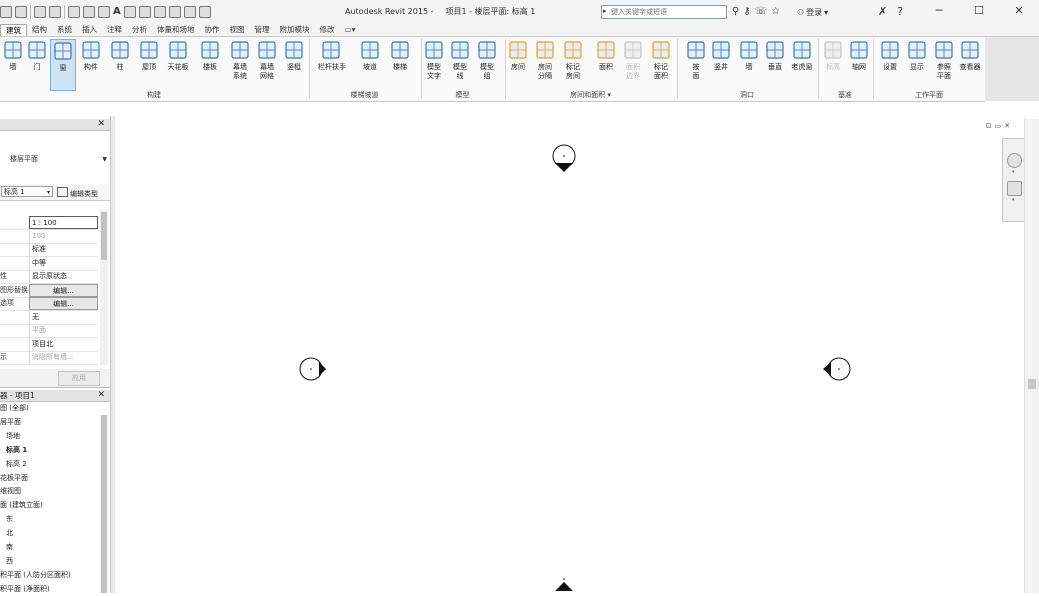 The image size is (1039, 596). I want to click on properties-scroll-thumb, so click(104, 236).